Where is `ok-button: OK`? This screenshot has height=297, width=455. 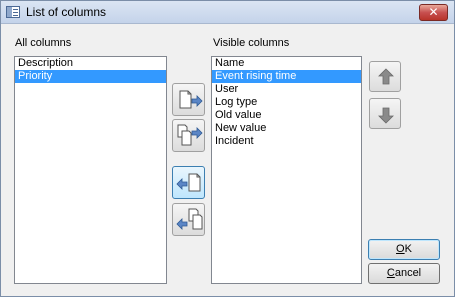 ok-button: OK is located at coordinates (404, 249).